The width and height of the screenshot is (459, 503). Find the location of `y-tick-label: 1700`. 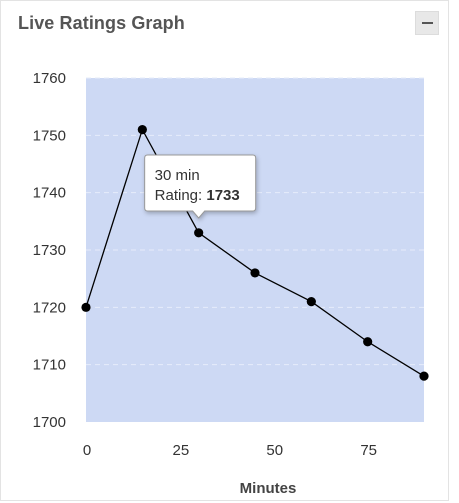

y-tick-label: 1700 is located at coordinates (49, 422).